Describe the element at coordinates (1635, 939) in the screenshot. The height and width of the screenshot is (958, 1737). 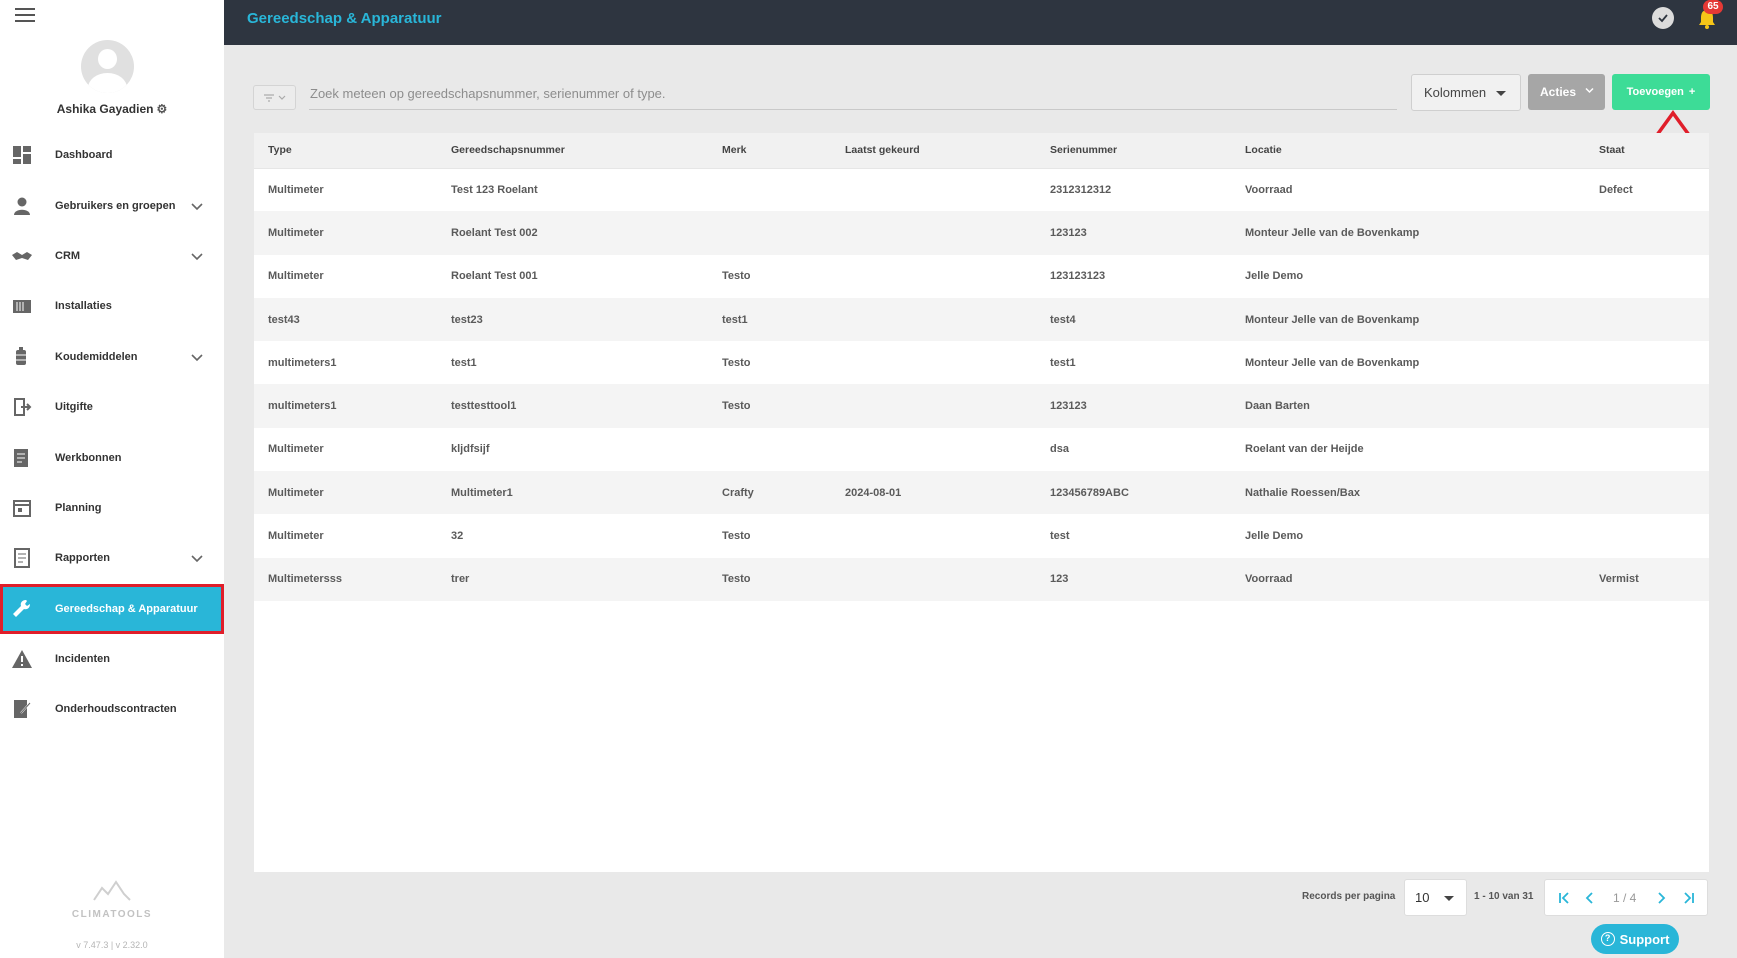
I see `support-button: ? Support` at that location.